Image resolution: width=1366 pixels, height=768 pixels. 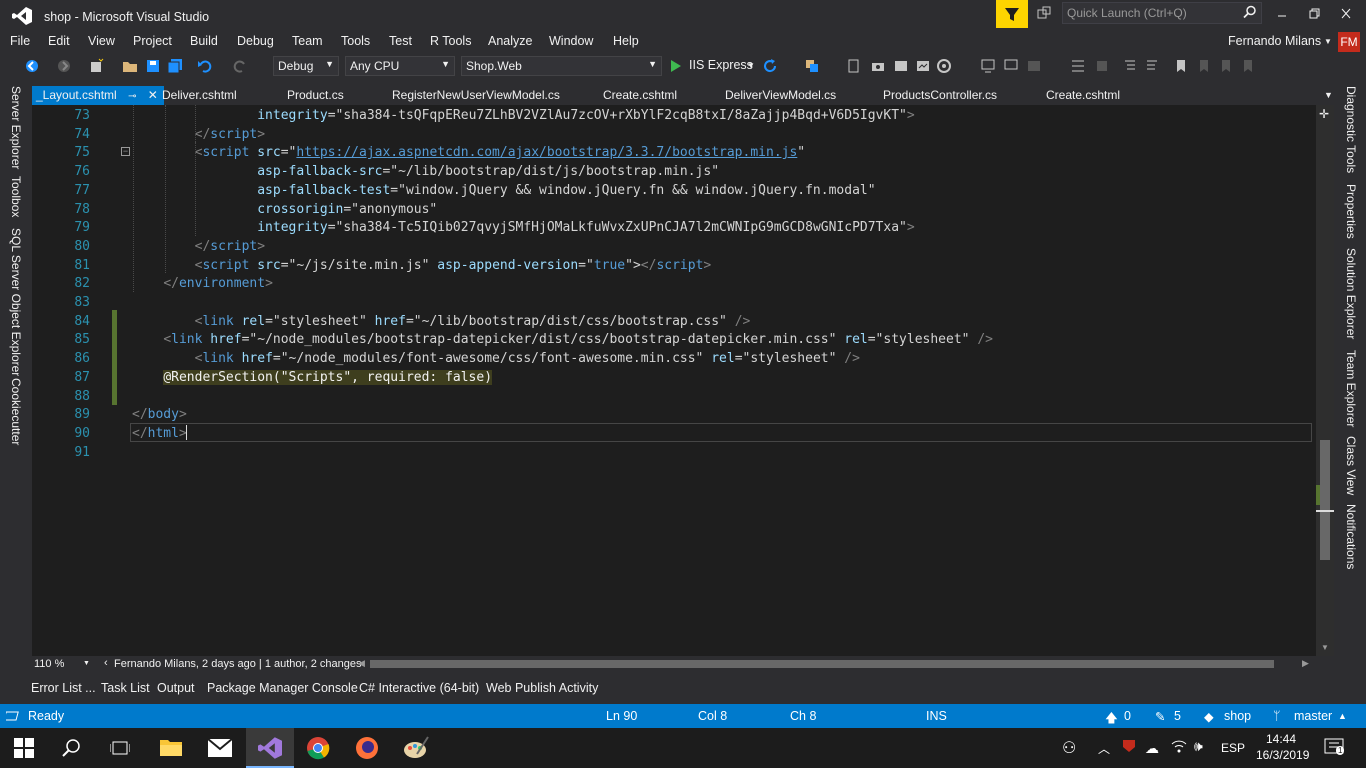 I want to click on rail-sql-server-object-explorer: SQL Server Object Explorer, so click(x=16, y=302).